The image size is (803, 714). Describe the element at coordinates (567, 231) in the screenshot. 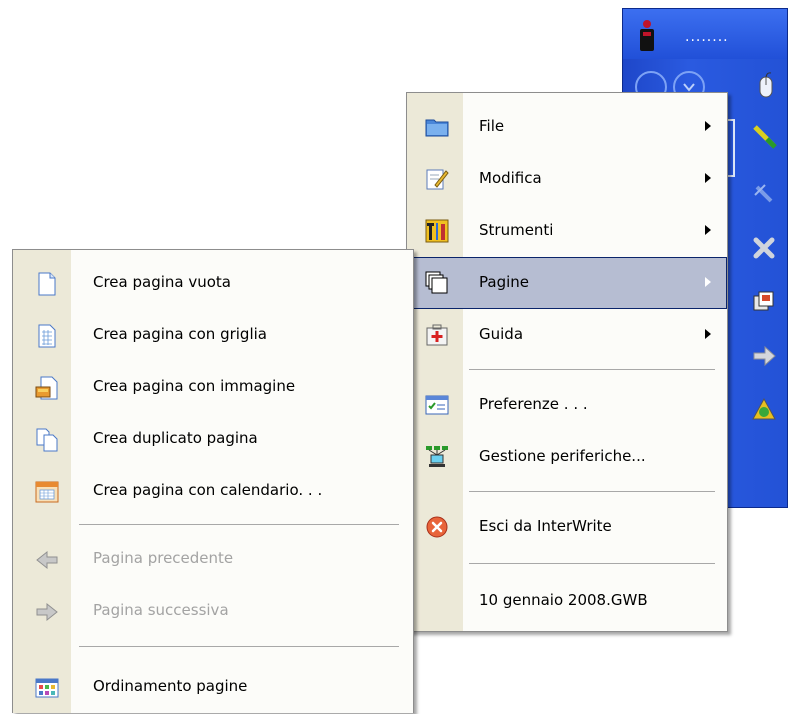

I see `menu-item-strumenti: Strumenti` at that location.